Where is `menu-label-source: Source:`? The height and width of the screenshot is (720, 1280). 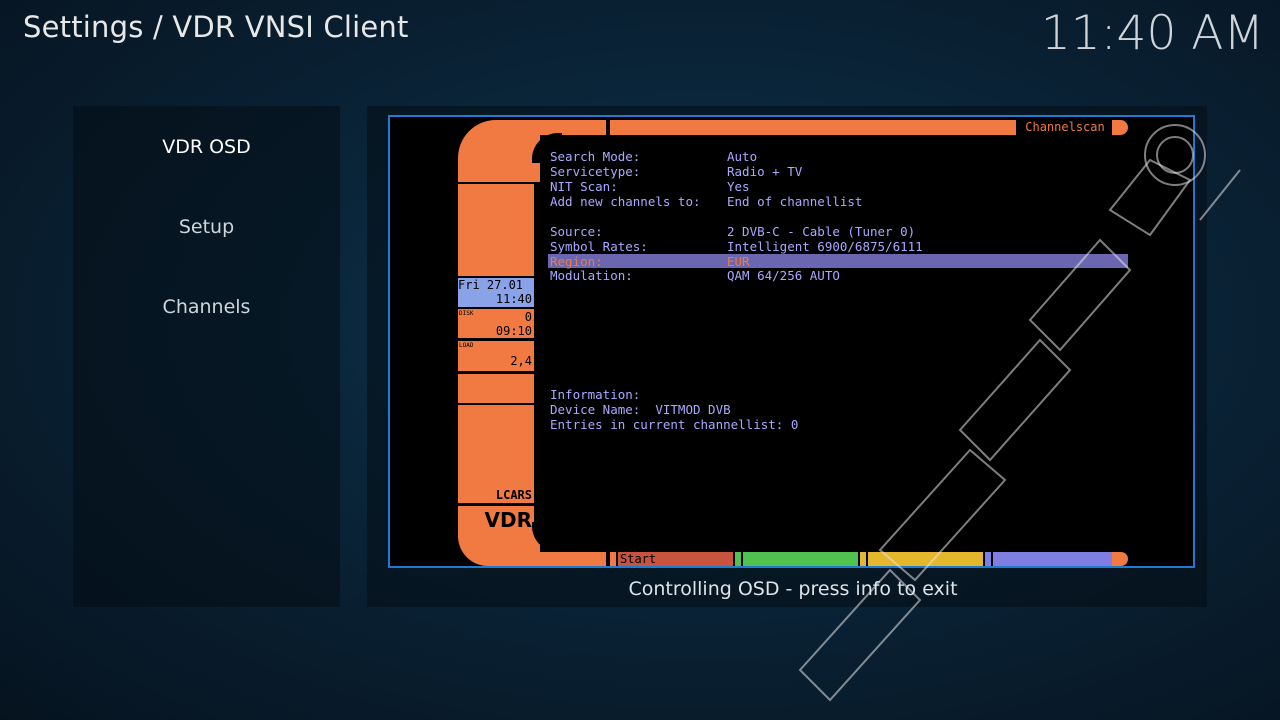 menu-label-source: Source: is located at coordinates (576, 231).